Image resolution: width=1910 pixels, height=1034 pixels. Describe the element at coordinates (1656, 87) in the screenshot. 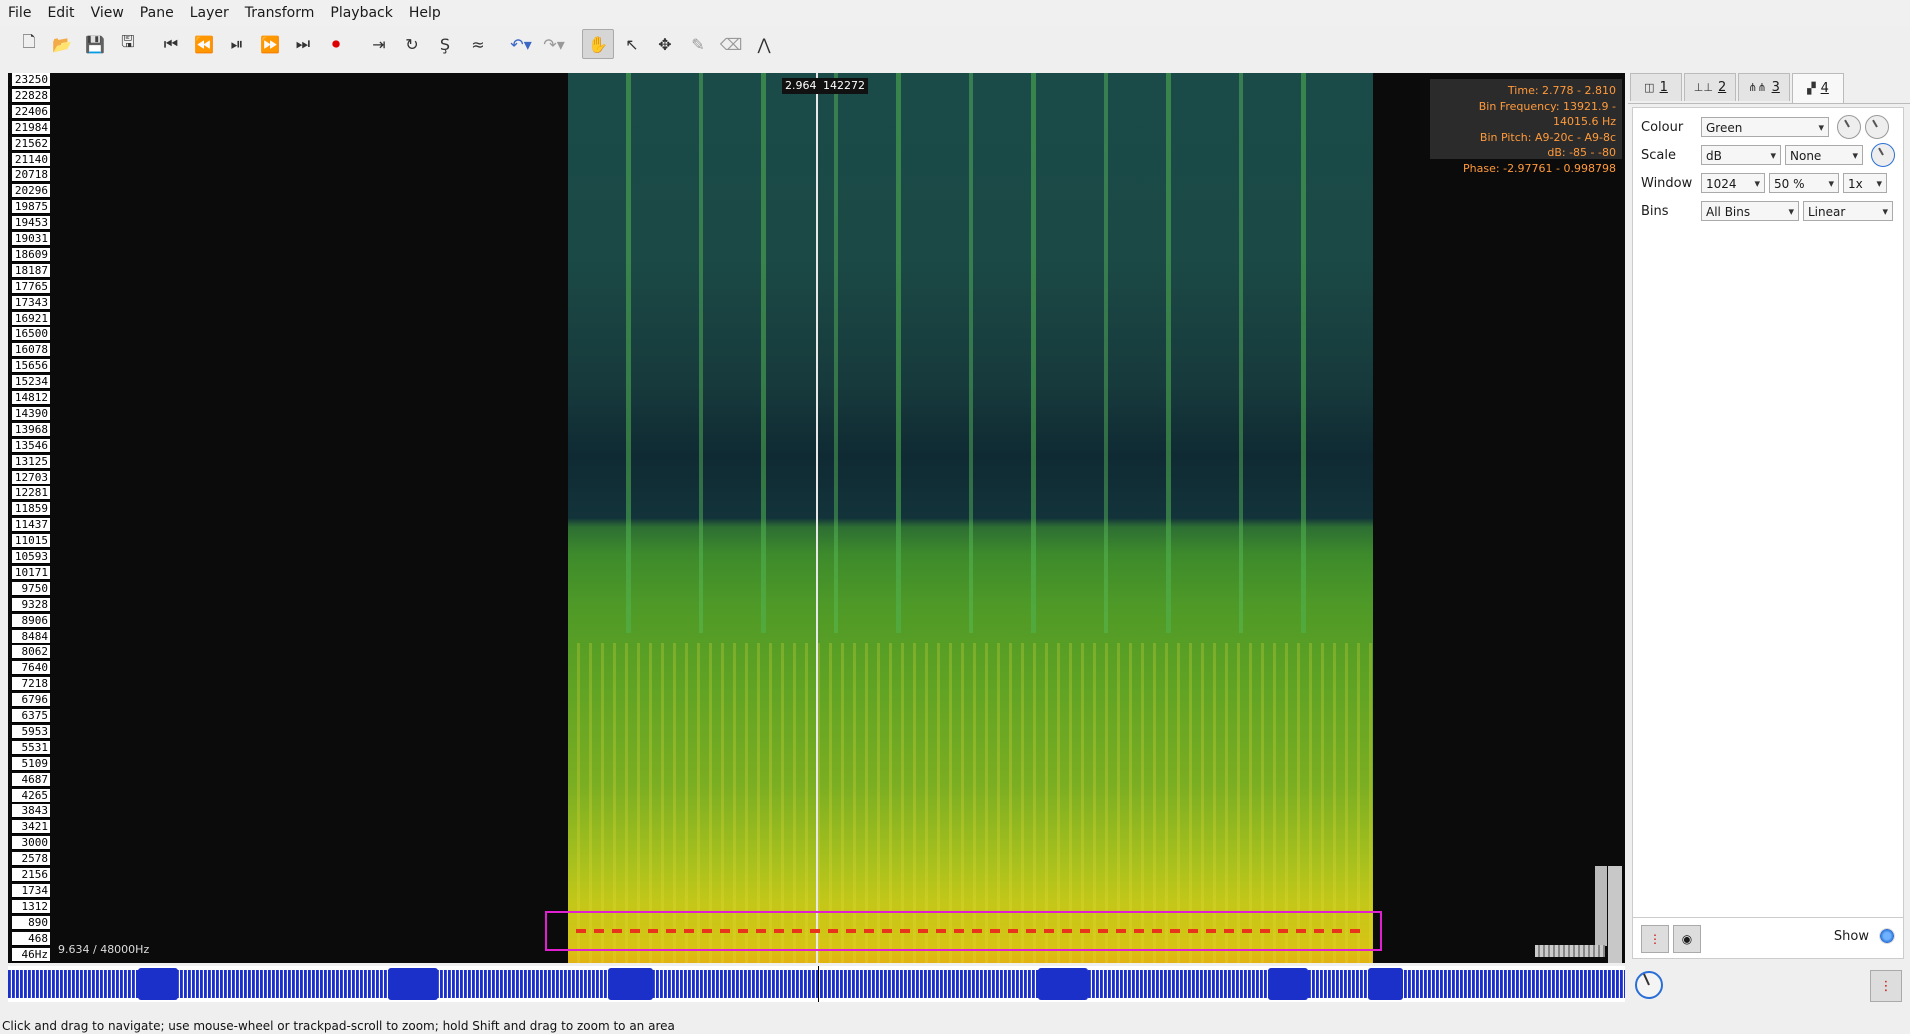

I see `tab-1: ◫ 1` at that location.